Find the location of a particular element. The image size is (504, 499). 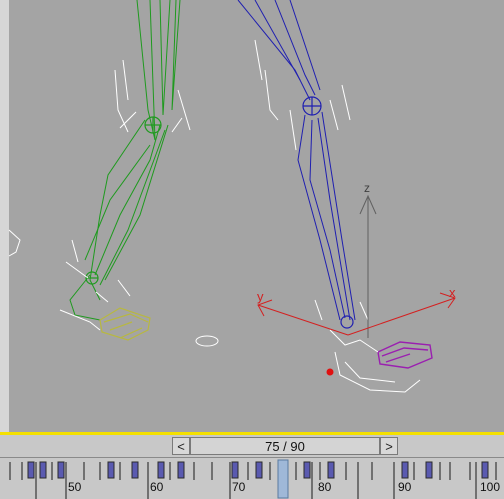

tick-label-90: 90 is located at coordinates (405, 487).